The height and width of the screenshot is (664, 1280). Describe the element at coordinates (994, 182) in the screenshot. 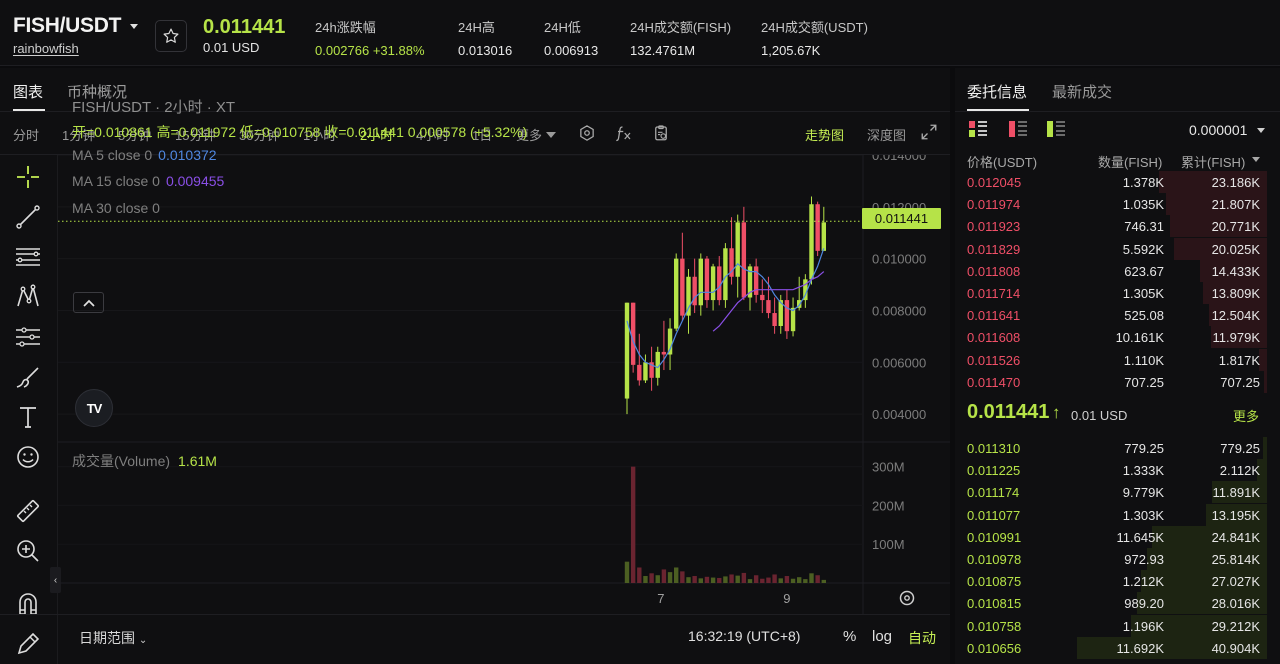

I see `ask-price: 0.012045` at that location.